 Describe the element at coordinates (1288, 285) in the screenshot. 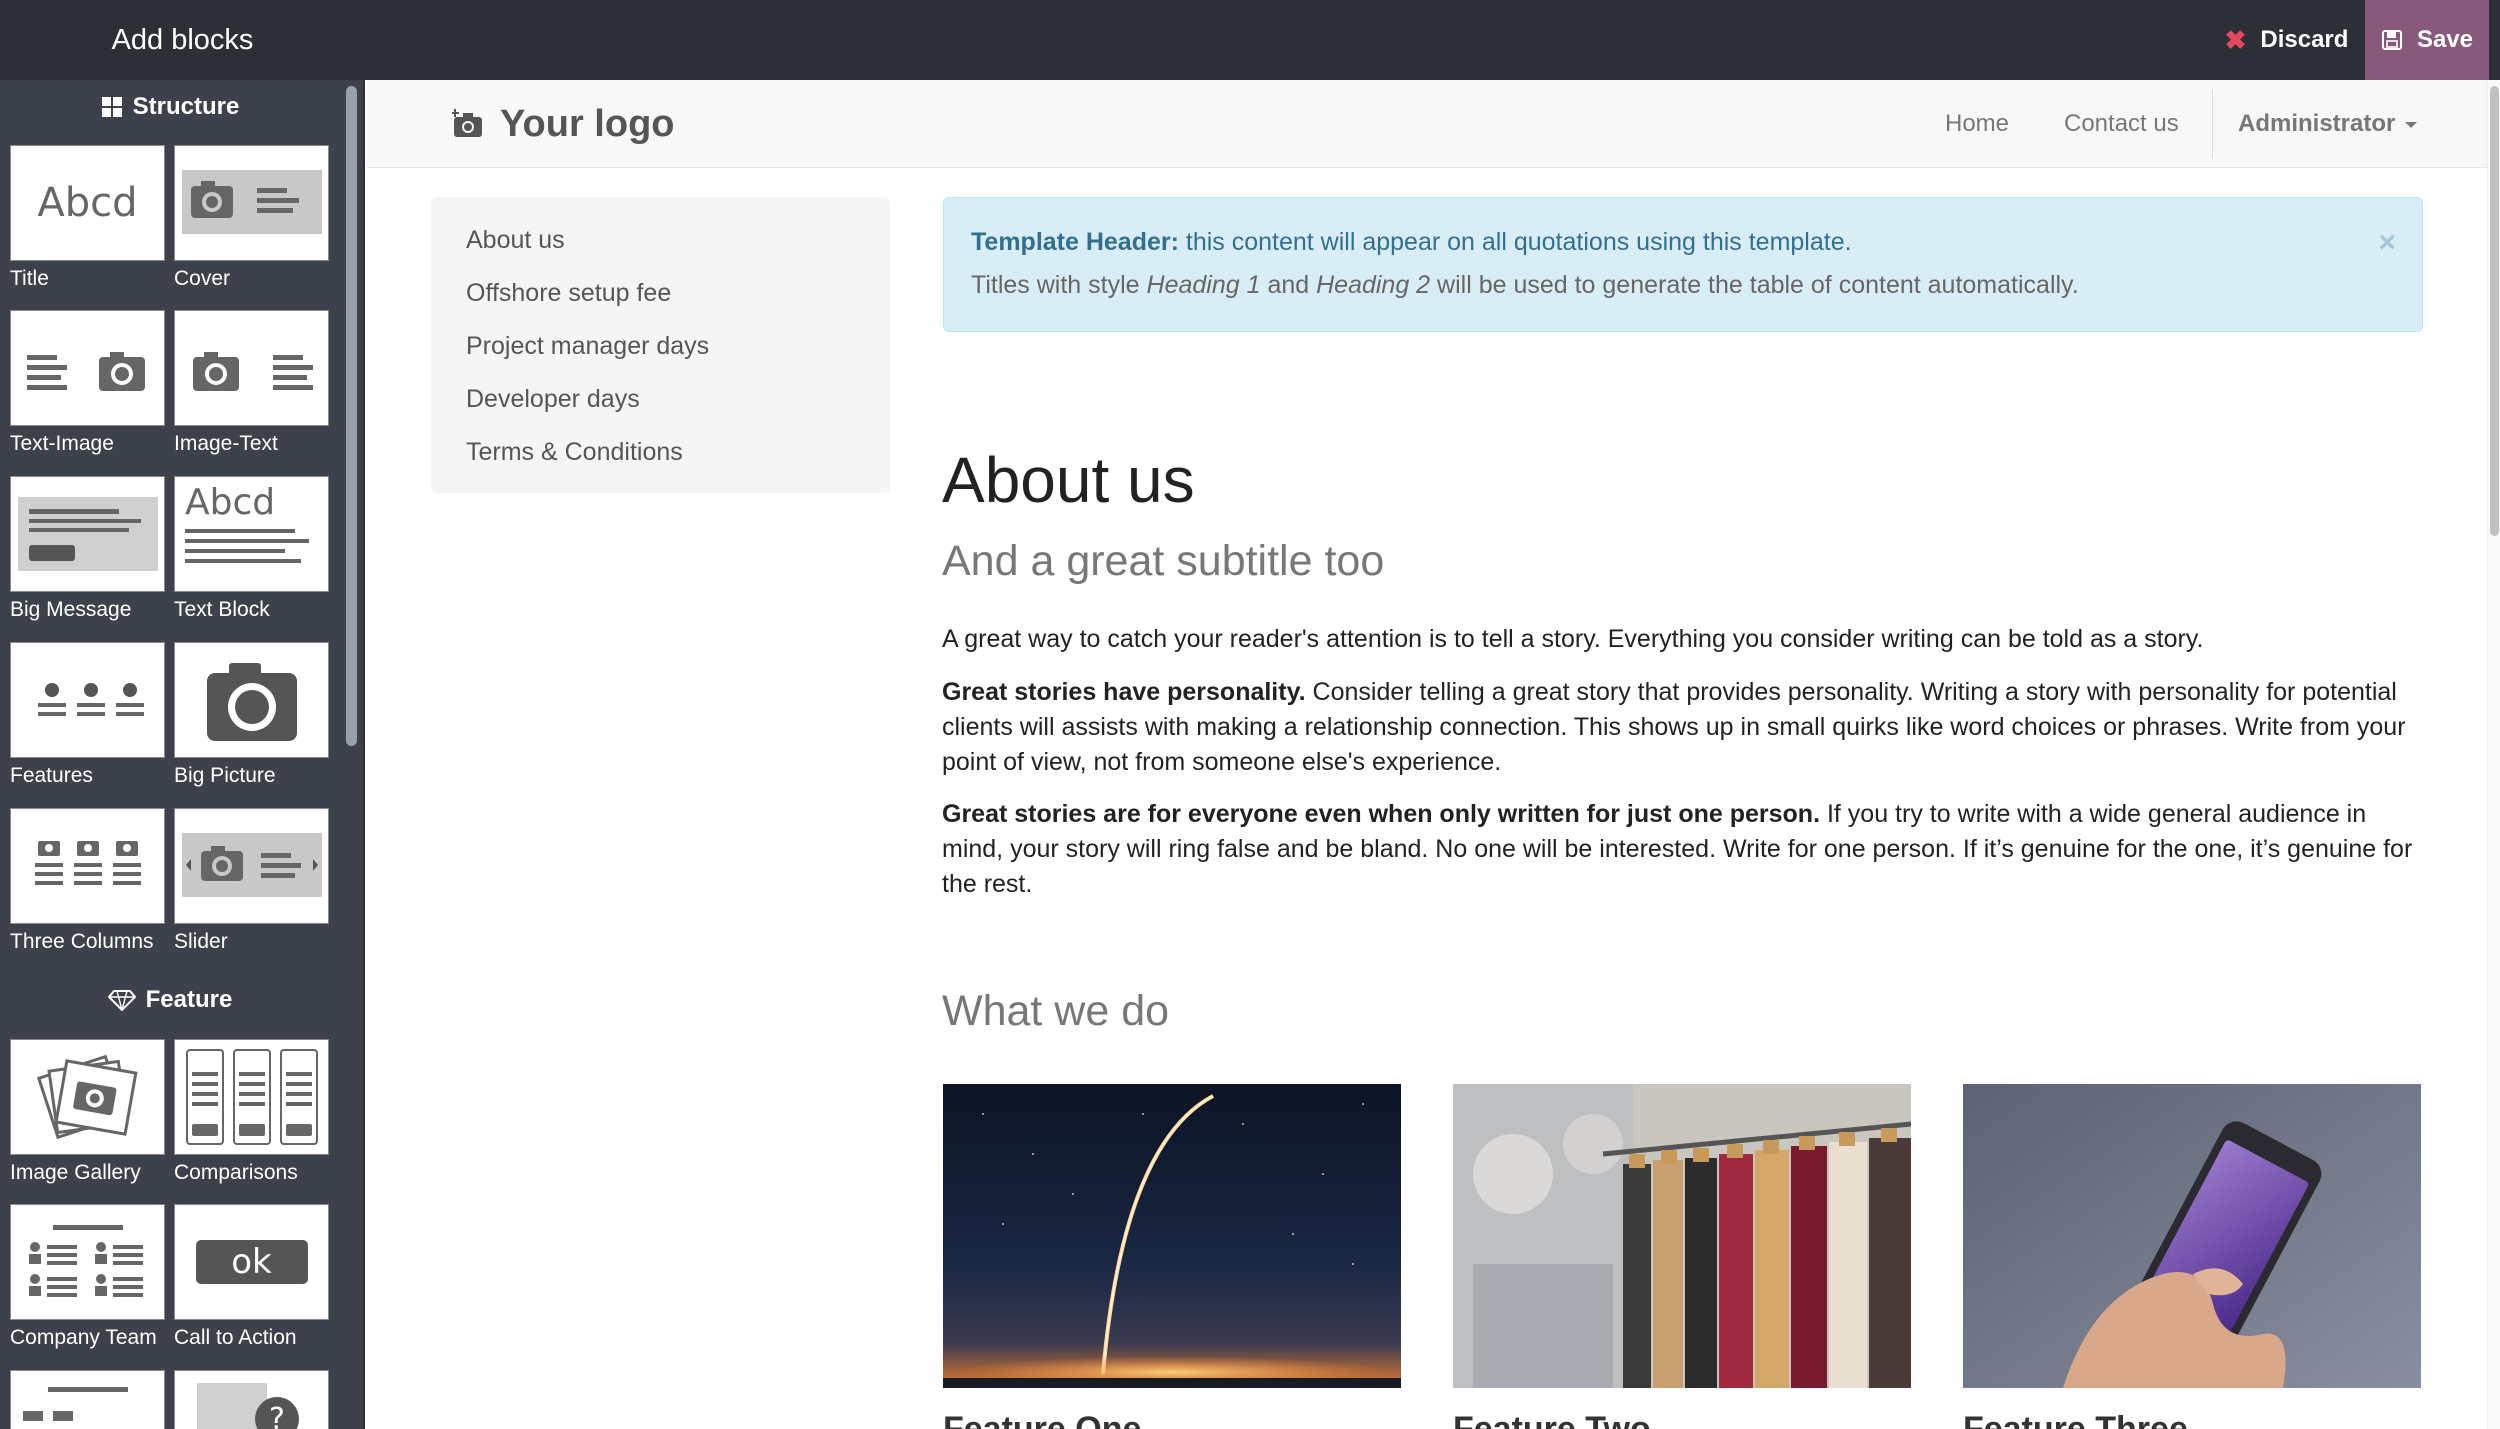

I see `alert-line2-b: and` at that location.